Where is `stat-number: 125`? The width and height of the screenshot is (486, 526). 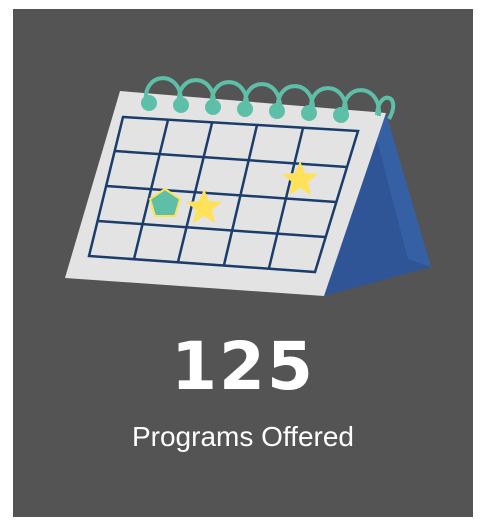
stat-number: 125 is located at coordinates (243, 366).